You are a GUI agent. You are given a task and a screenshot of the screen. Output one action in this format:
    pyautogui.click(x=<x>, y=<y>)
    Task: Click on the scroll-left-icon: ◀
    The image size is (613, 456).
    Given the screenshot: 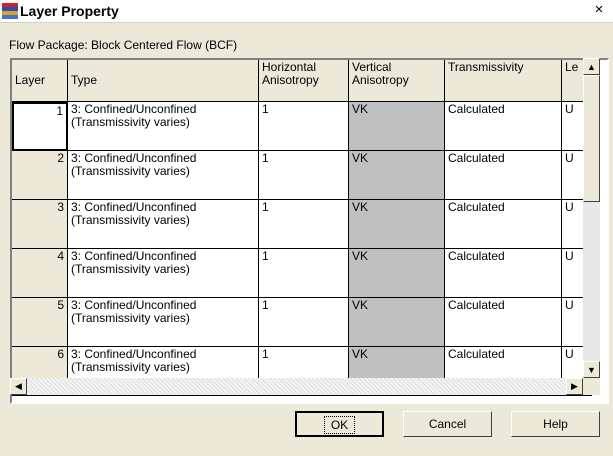 What is the action you would take?
    pyautogui.click(x=18, y=386)
    